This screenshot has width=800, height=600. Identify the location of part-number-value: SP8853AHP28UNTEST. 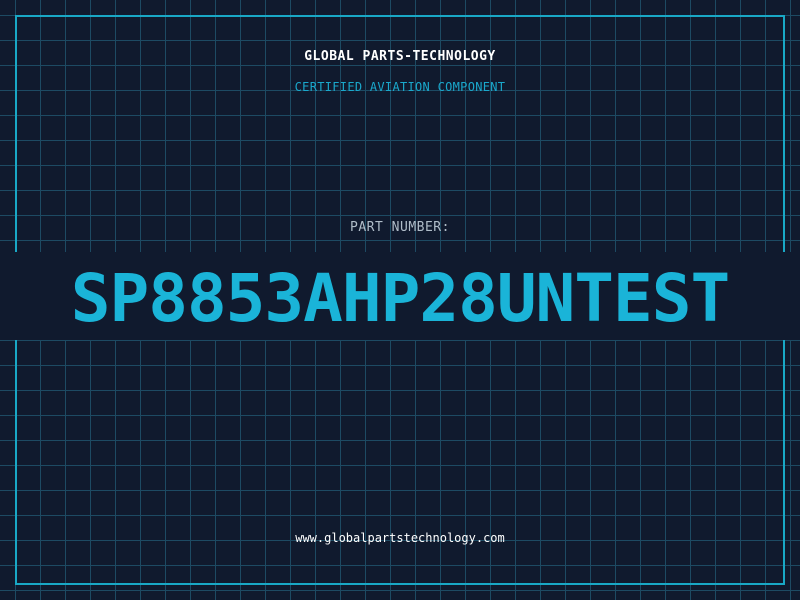
(400, 298).